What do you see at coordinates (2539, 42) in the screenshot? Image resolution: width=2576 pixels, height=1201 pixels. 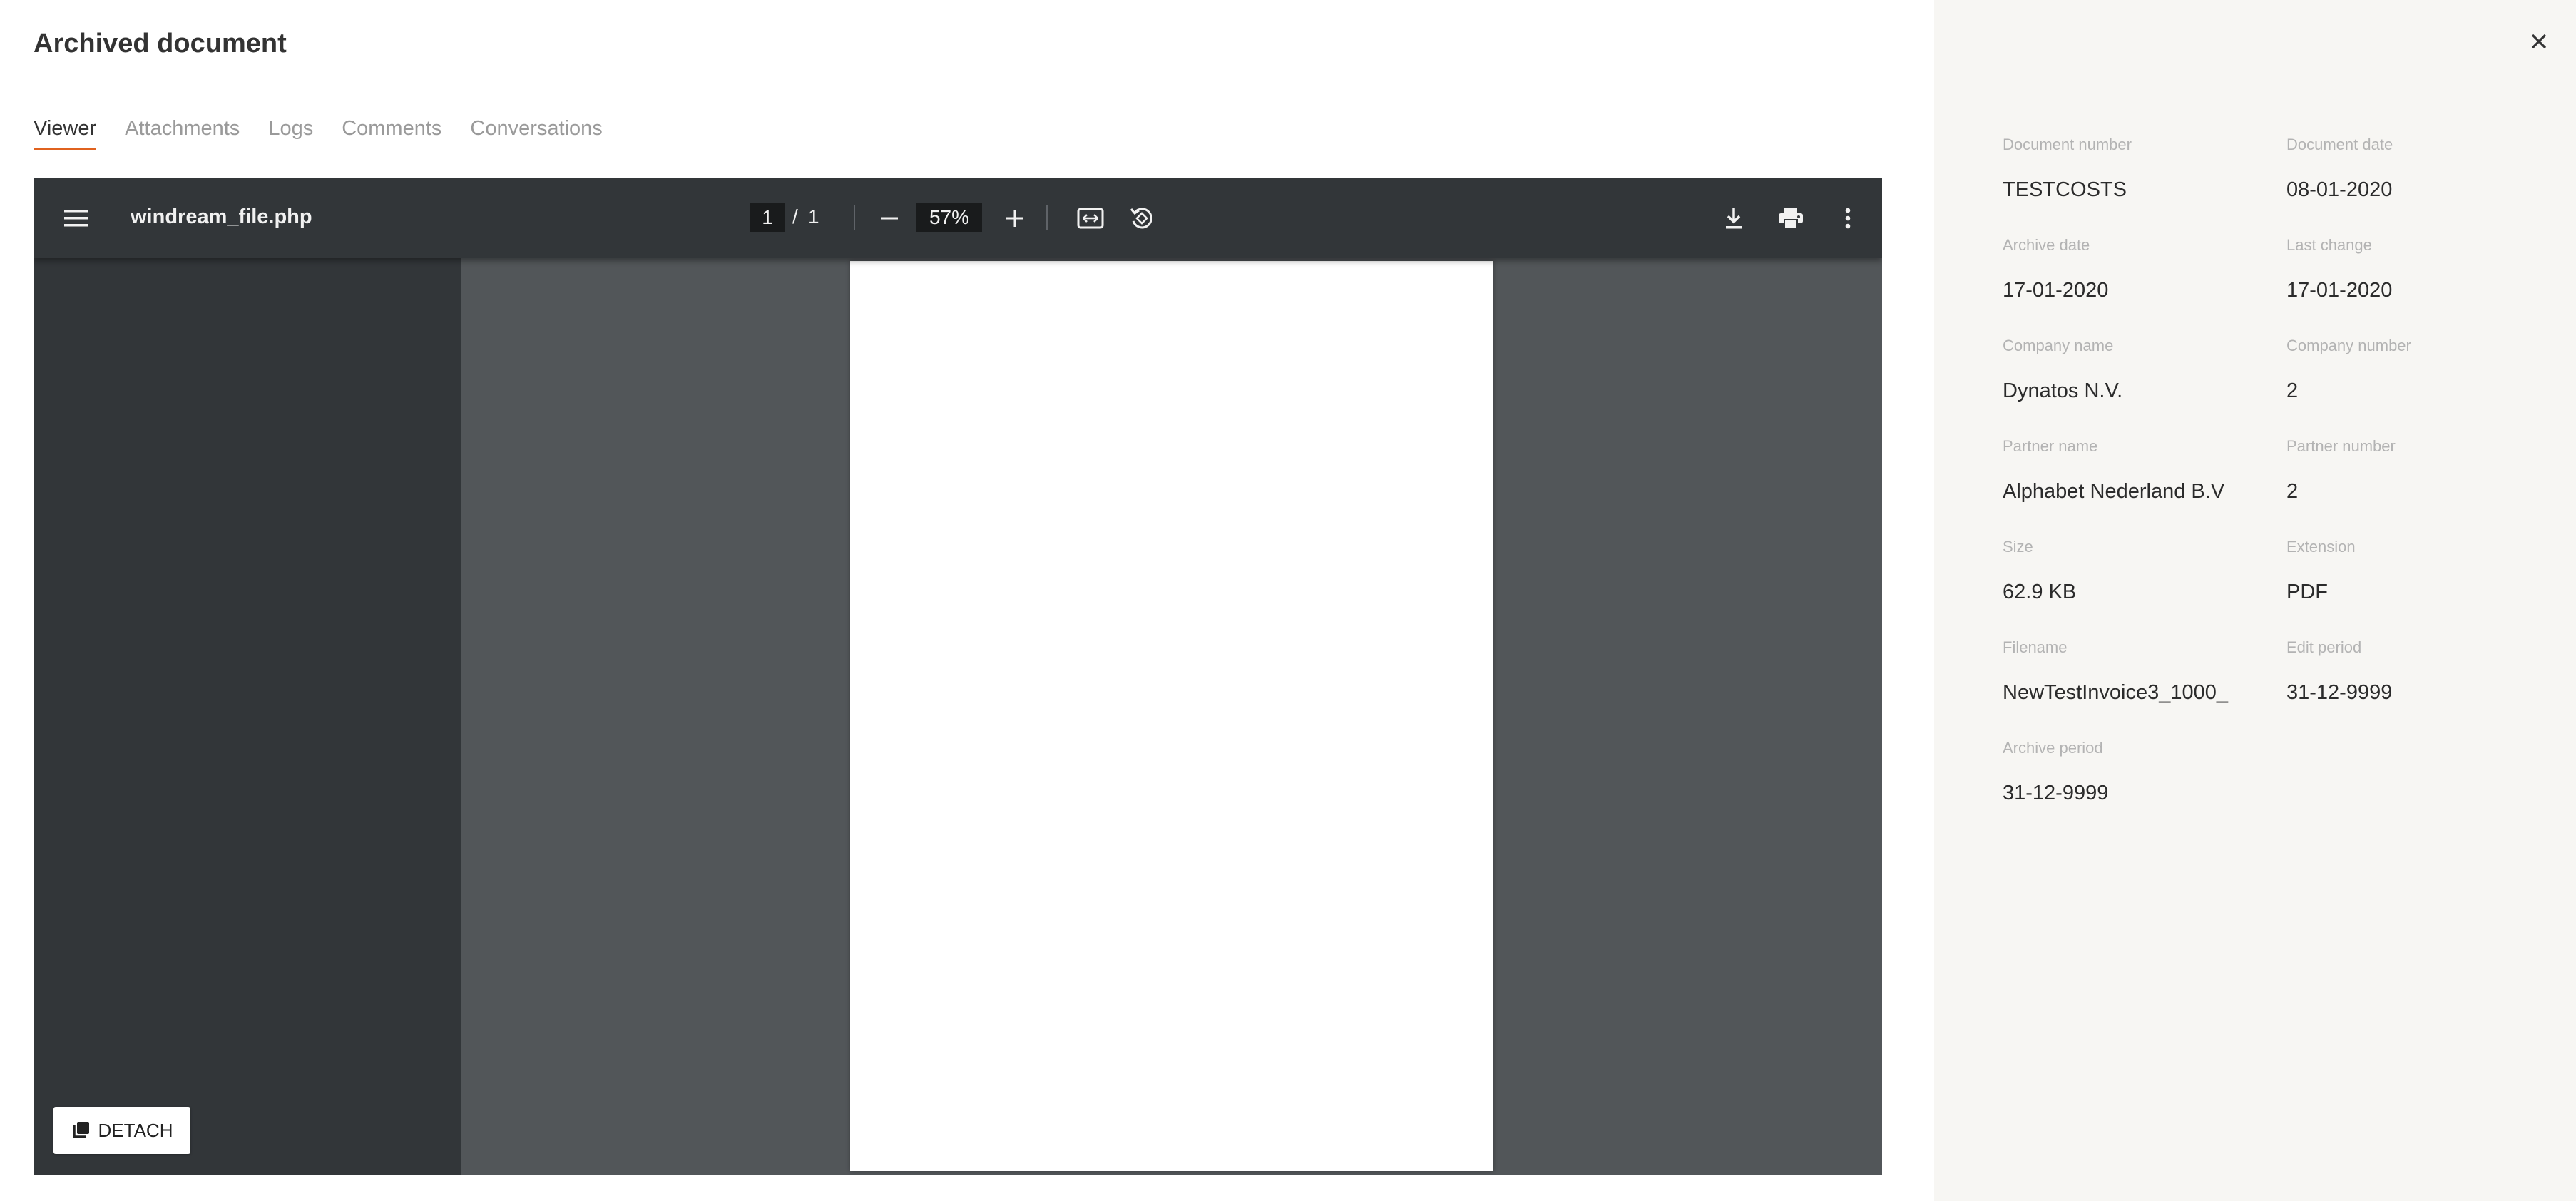 I see `close-icon` at bounding box center [2539, 42].